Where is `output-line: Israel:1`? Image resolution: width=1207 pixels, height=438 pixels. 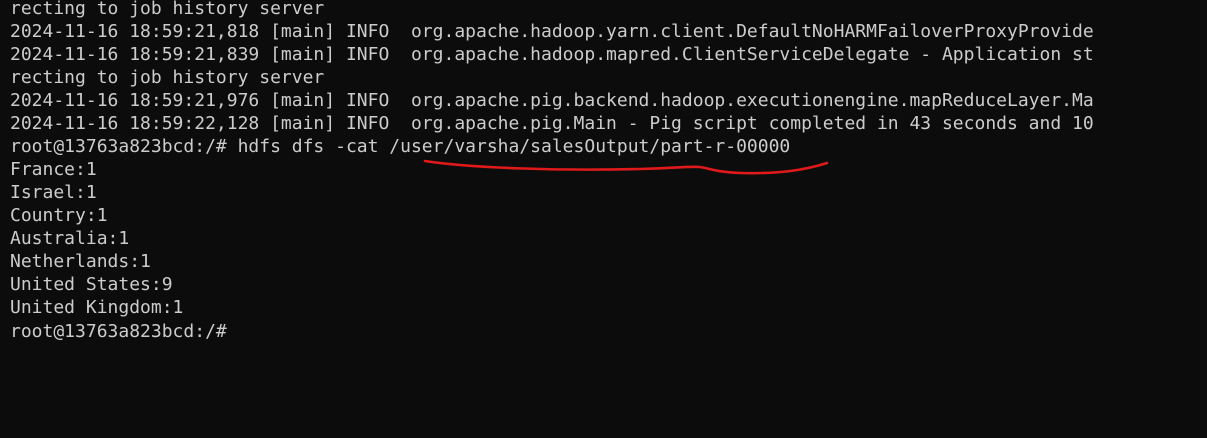
output-line: Israel:1 is located at coordinates (53, 192).